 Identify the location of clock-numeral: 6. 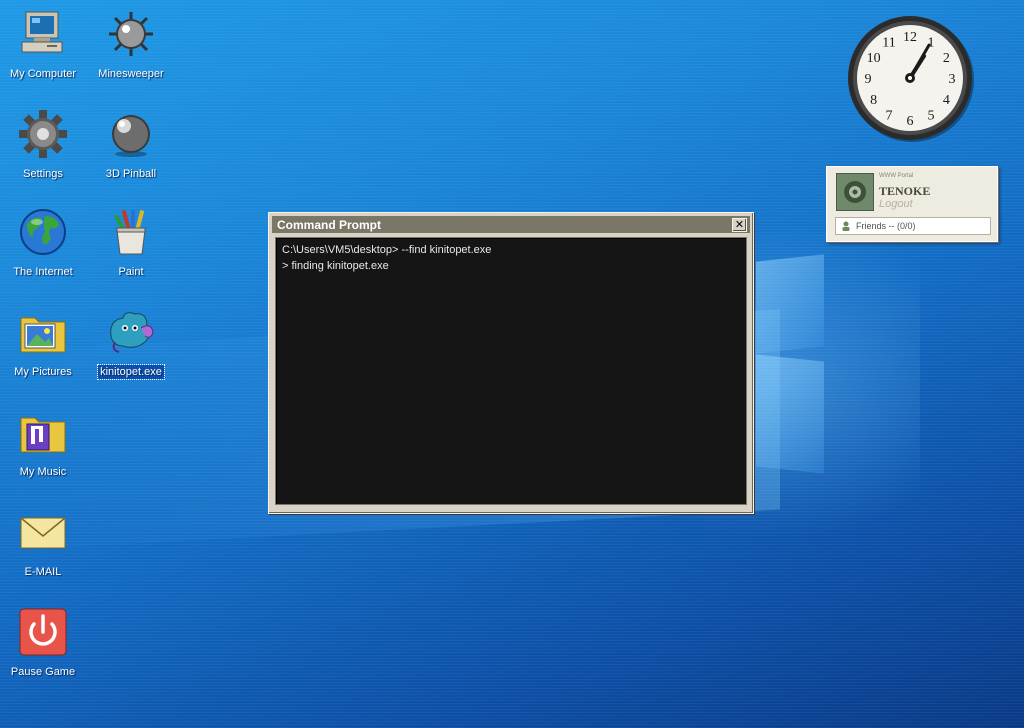
(910, 121).